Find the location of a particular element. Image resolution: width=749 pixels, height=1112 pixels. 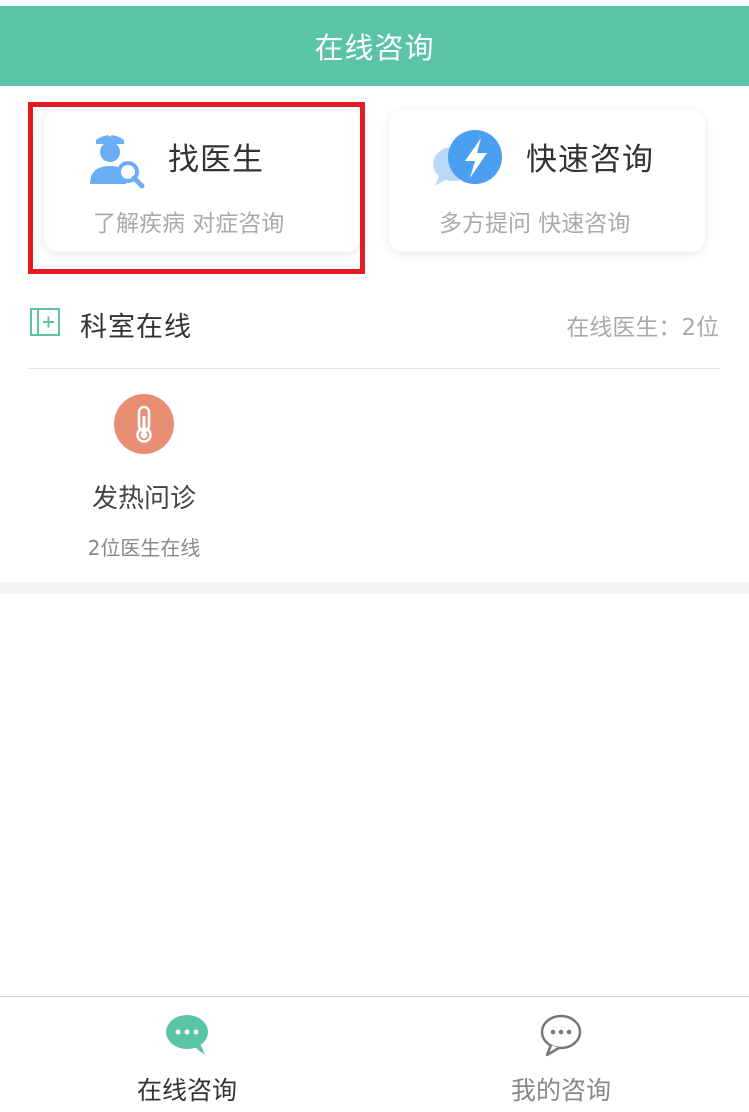

department-header: 科室在线 在线医生：2位 is located at coordinates (373, 324).